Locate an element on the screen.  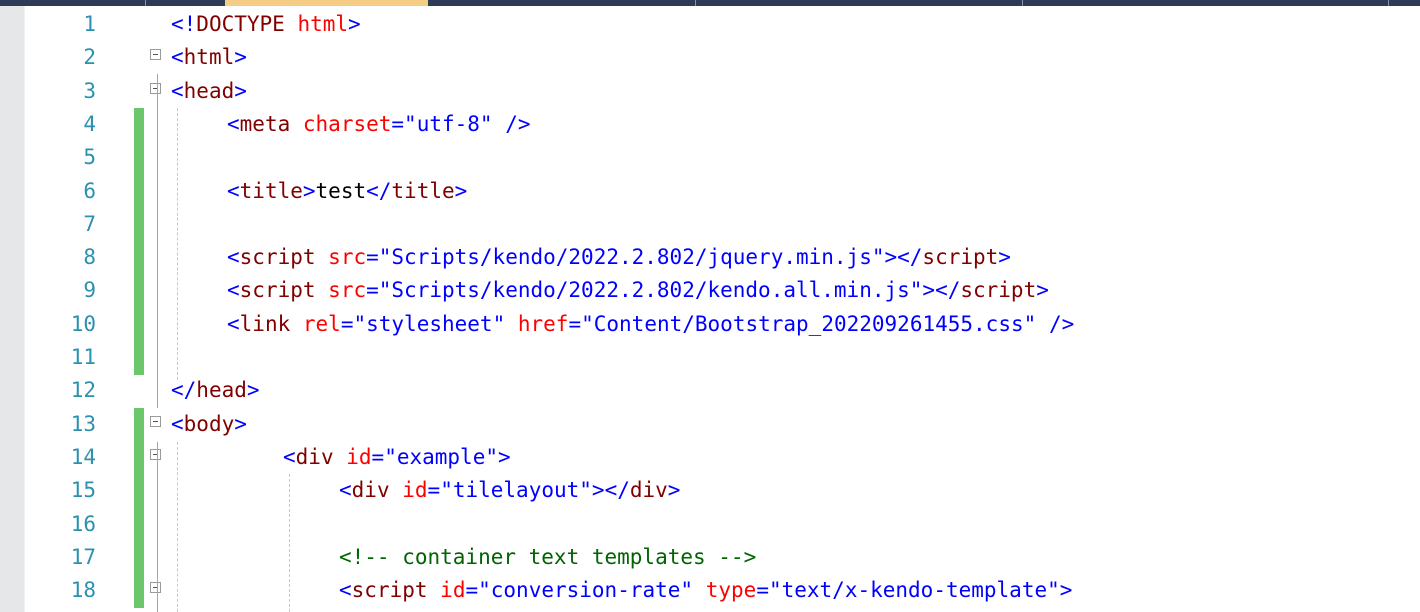
code-line: 14 <div id="example"> is located at coordinates (710, 457).